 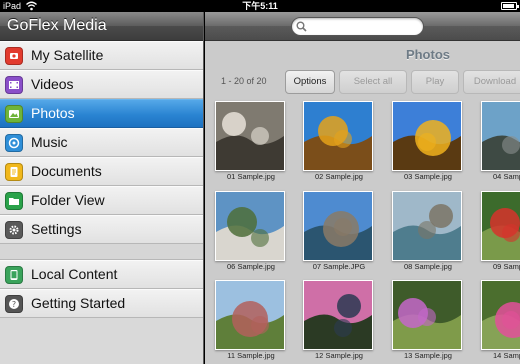 I want to click on sidebar-item-label: Getting Started, so click(x=78, y=303).